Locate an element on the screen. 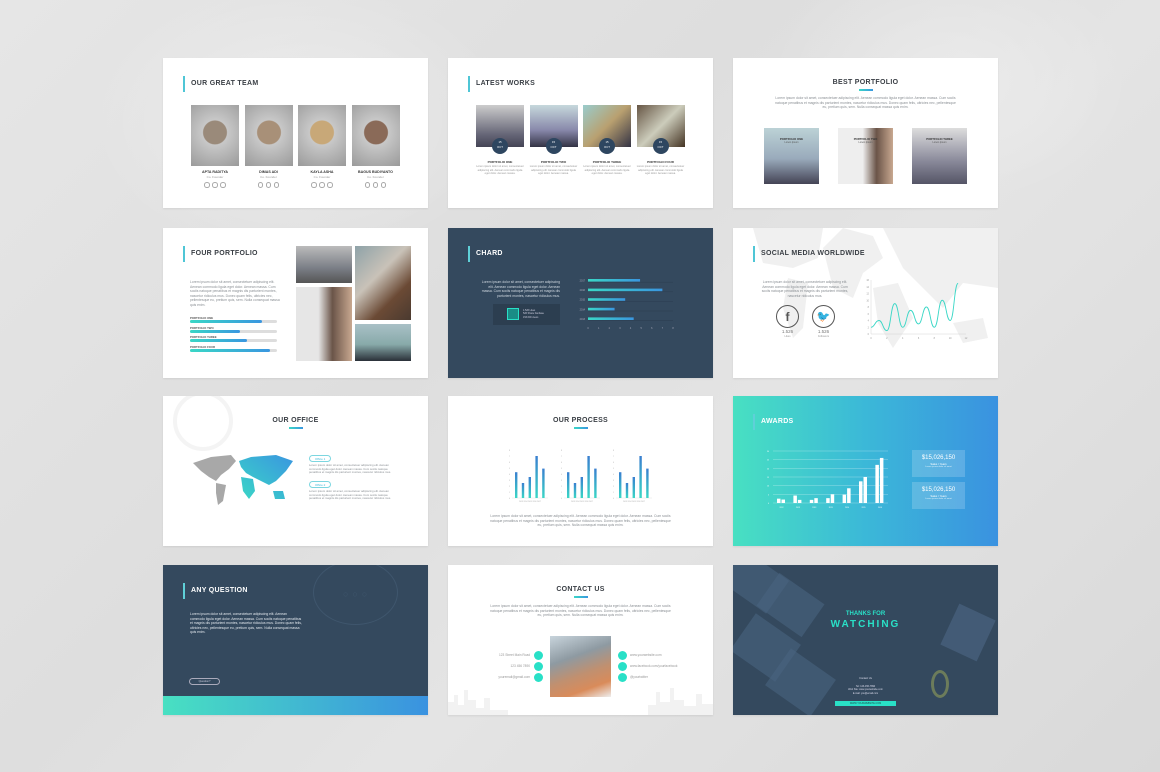 Image resolution: width=1160 pixels, height=772 pixels. website-bar: WWW.YOURWEBSITE.COM is located at coordinates (865, 703).